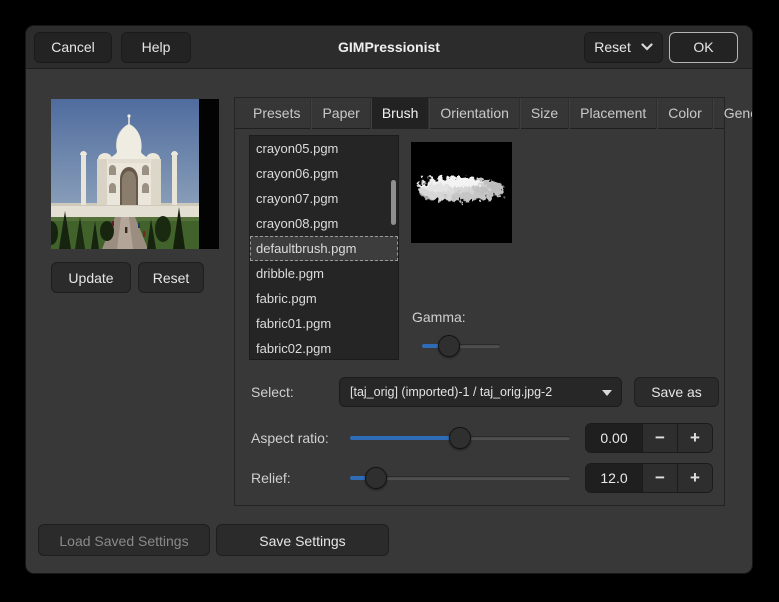 This screenshot has height=602, width=779. I want to click on reset-button-label: Reset, so click(612, 47).